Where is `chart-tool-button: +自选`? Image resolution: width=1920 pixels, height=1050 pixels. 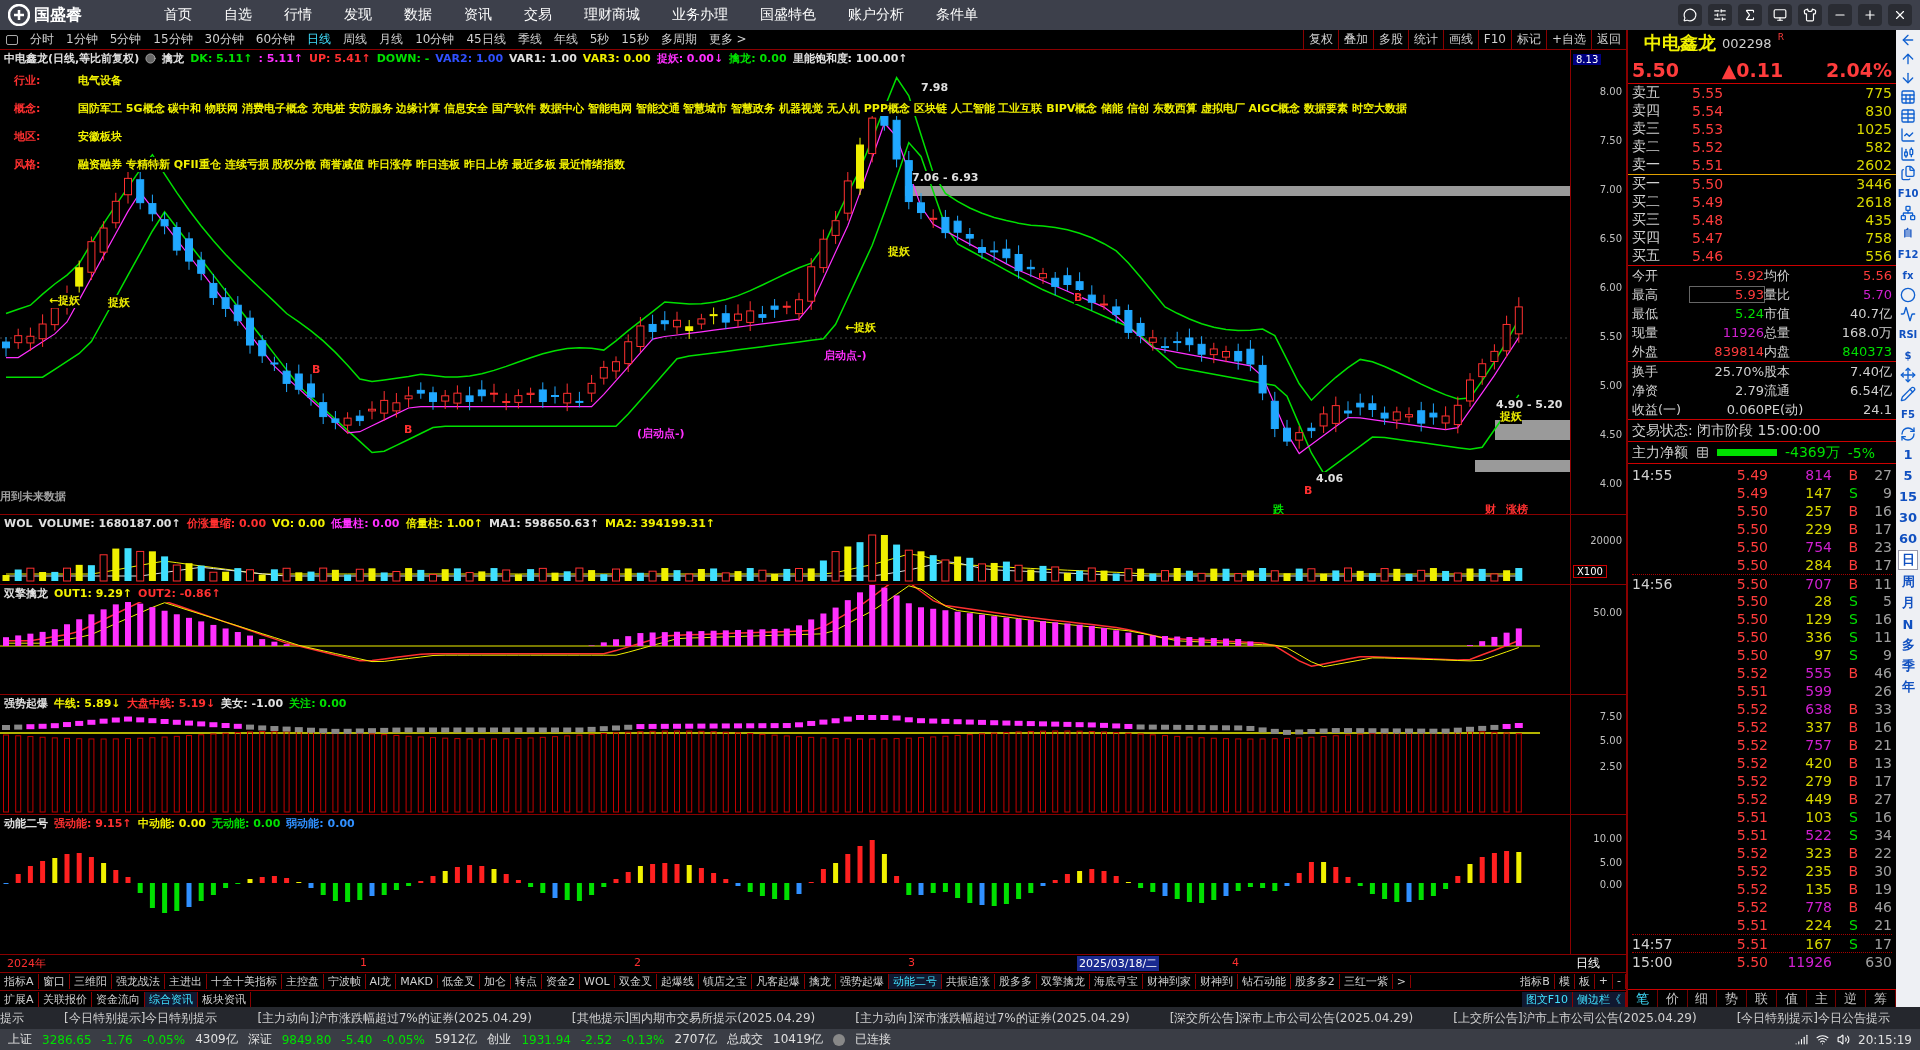
chart-tool-button: +自选 is located at coordinates (1568, 39).